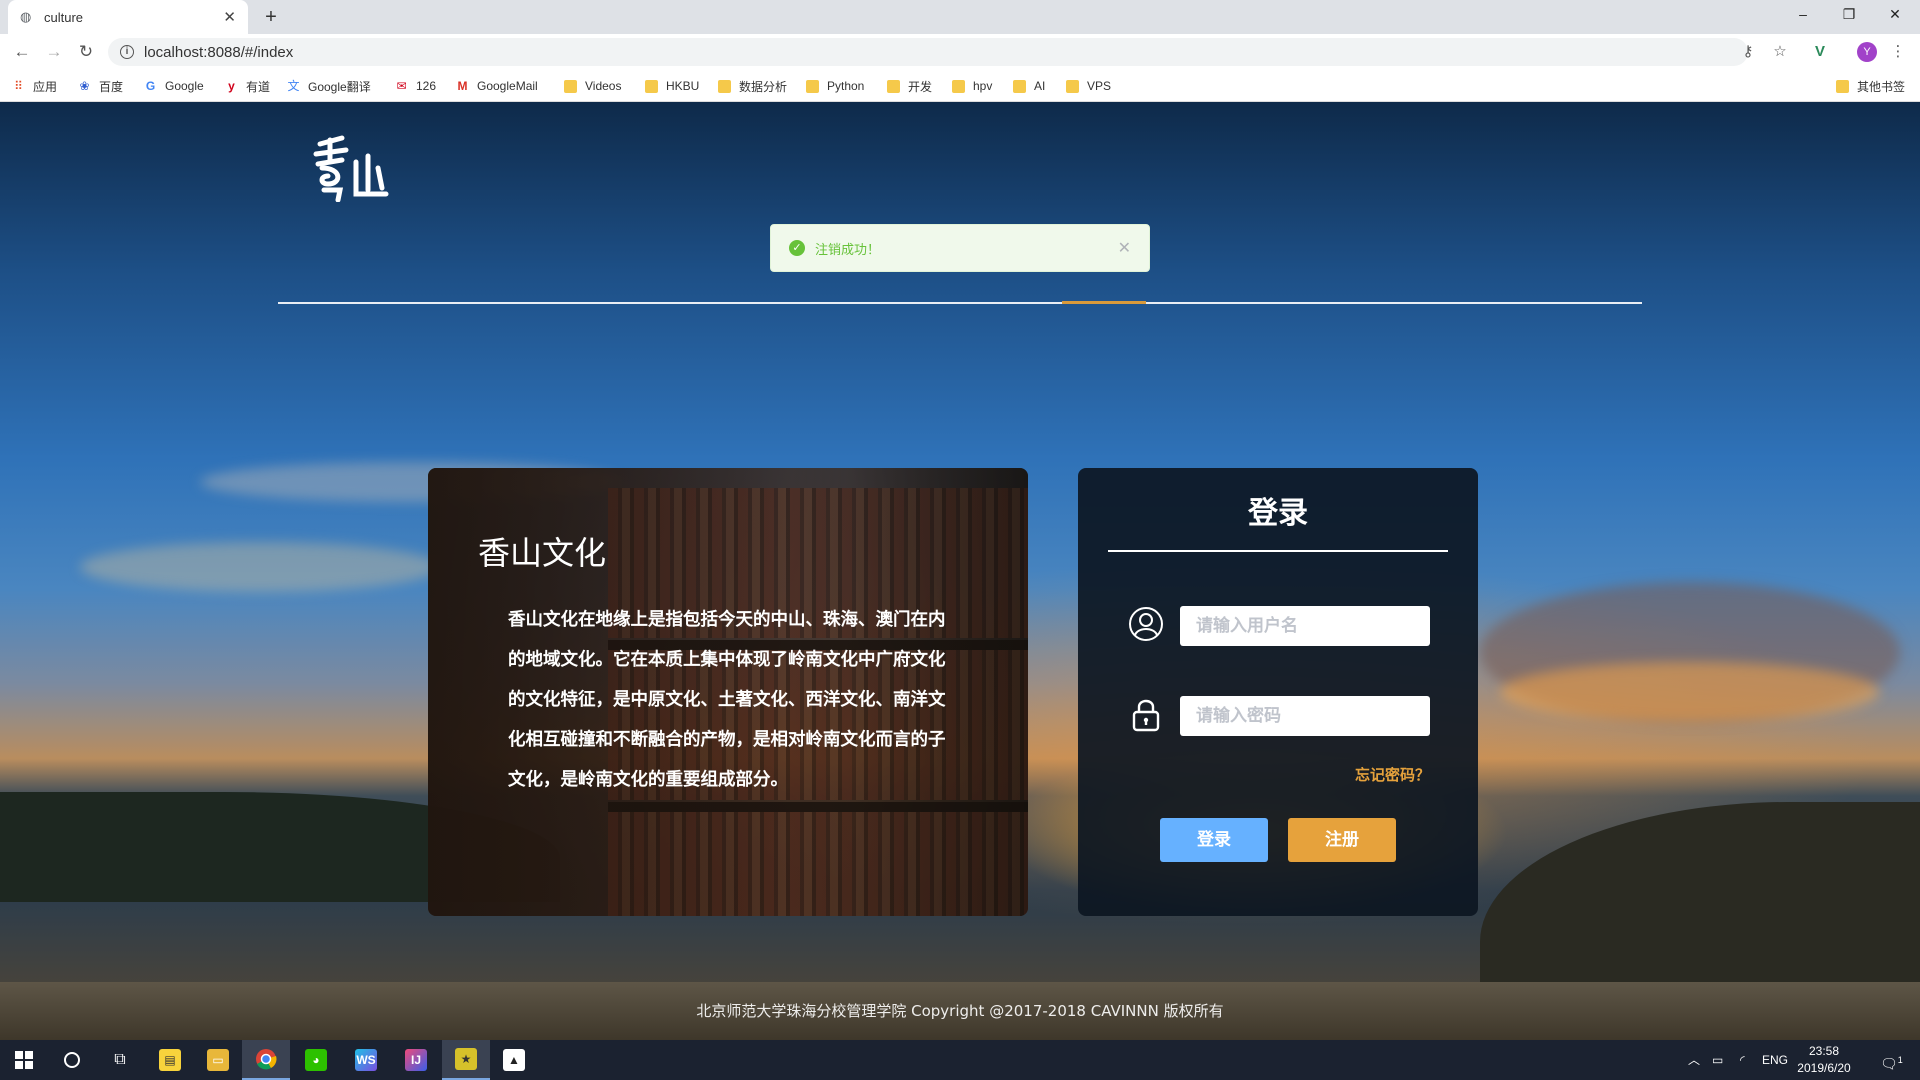 This screenshot has width=1920, height=1080. Describe the element at coordinates (271, 17) in the screenshot. I see `new-tab-button: +` at that location.